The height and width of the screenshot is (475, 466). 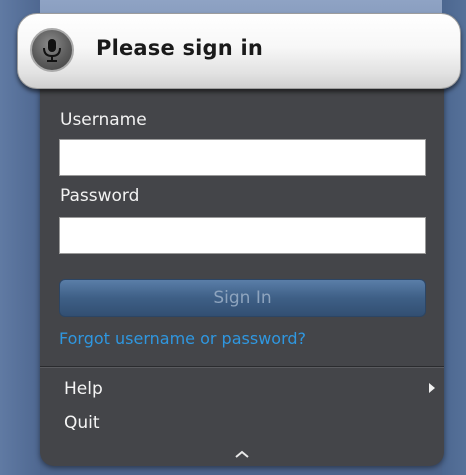 I want to click on username-field, so click(x=242, y=157).